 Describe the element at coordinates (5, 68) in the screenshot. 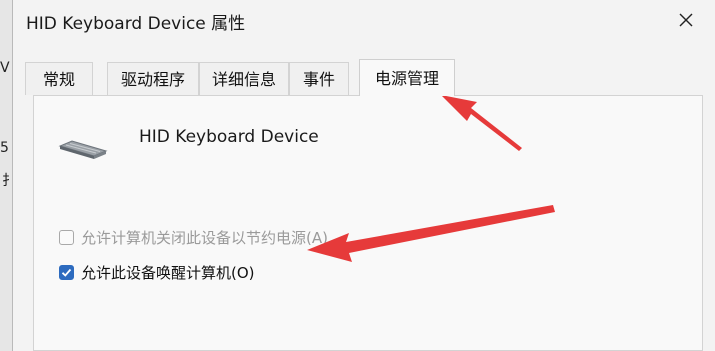

I see `background-text-fragment: V` at that location.